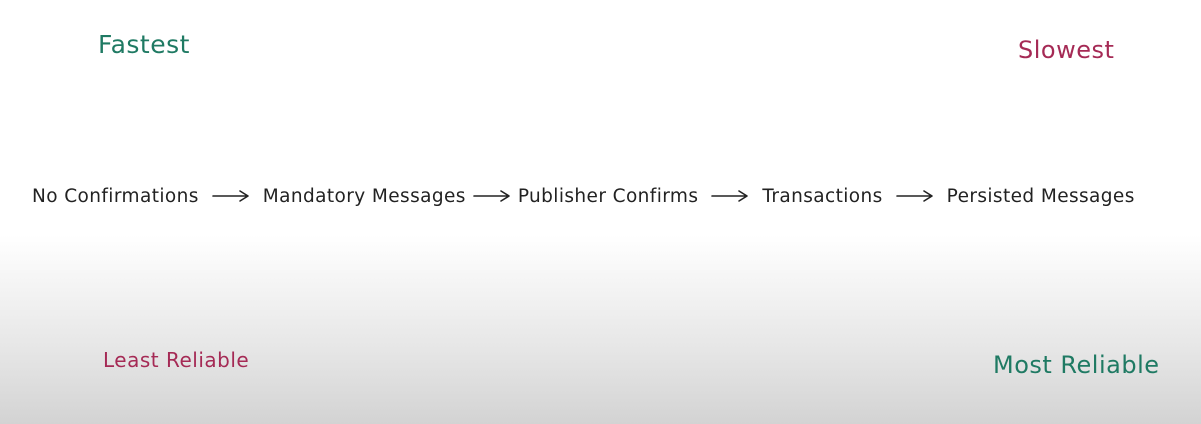 This screenshot has width=1201, height=424. I want to click on most-reliable-label: Most Reliable, so click(1076, 365).